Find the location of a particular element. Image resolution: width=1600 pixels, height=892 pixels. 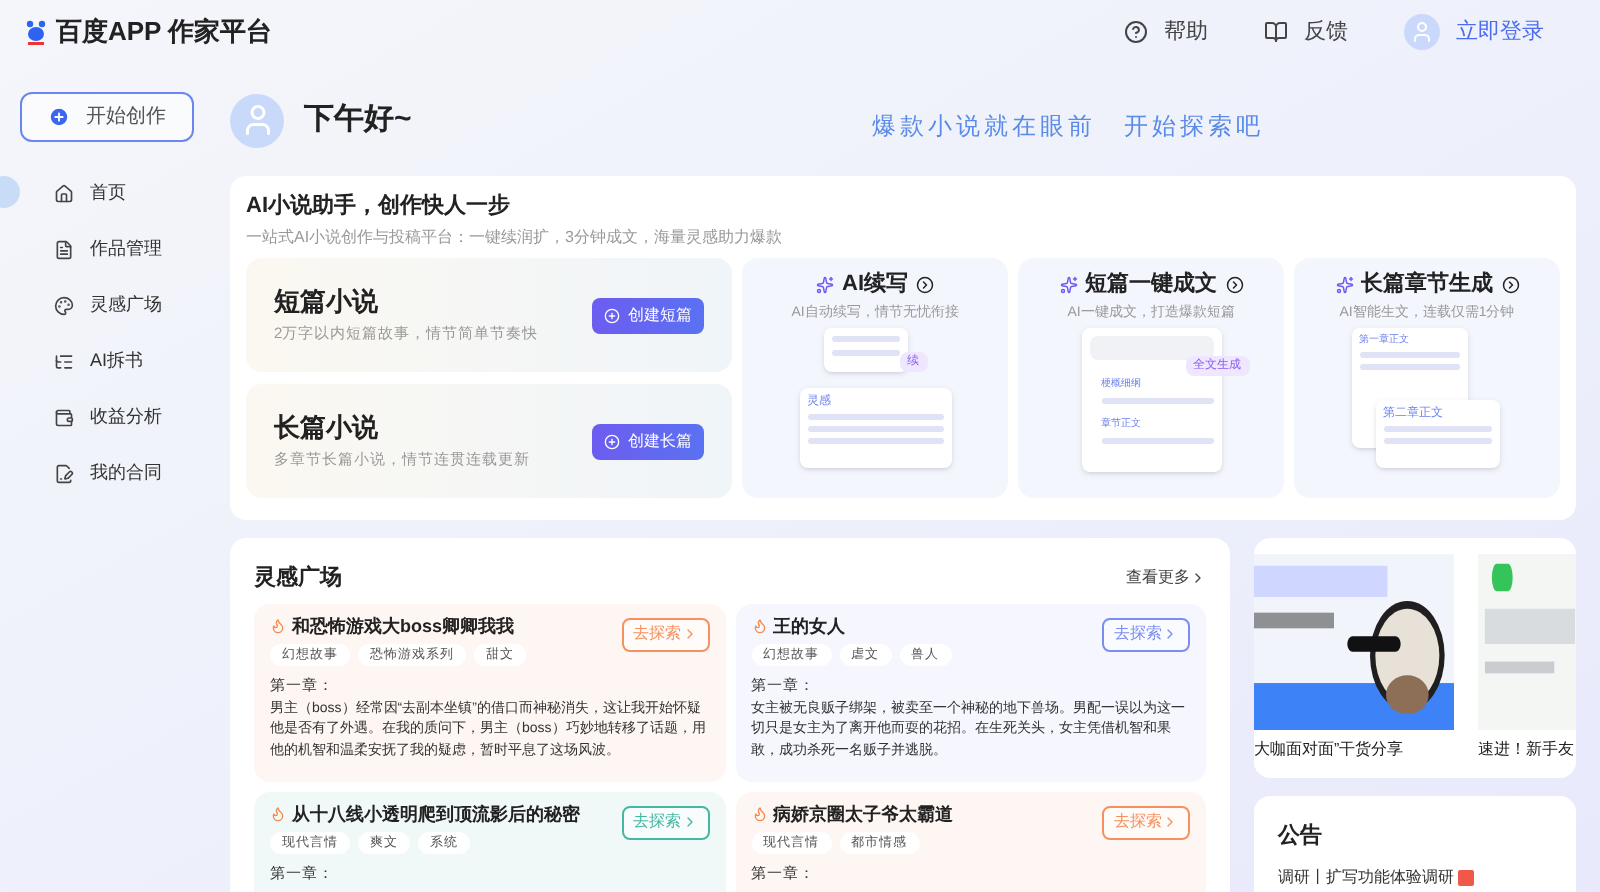

paw-logo-icon is located at coordinates (36, 32).